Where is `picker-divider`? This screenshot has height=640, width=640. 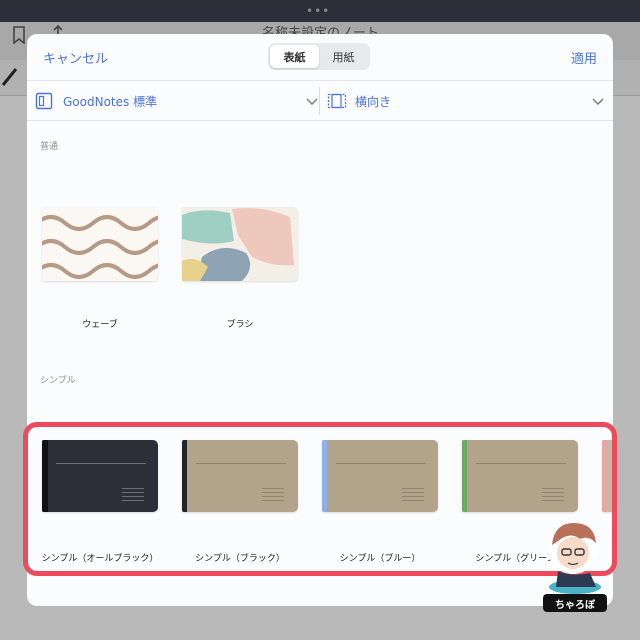 picker-divider is located at coordinates (319, 101).